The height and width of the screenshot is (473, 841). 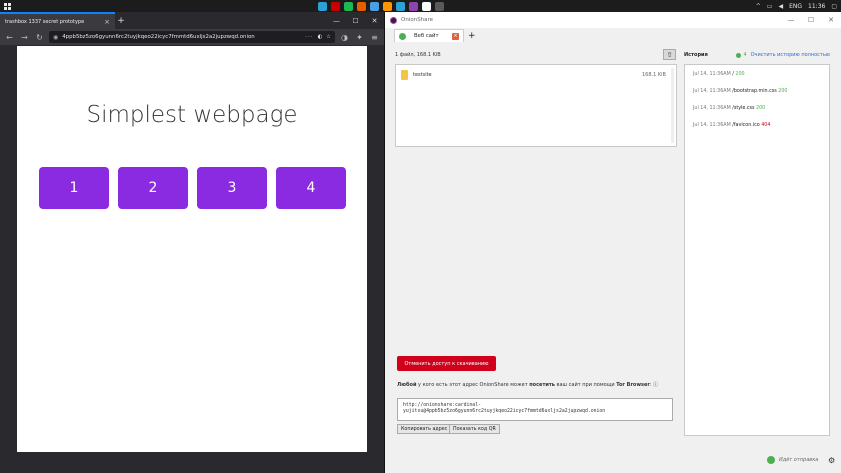 I want to click on start-button, so click(x=7, y=6).